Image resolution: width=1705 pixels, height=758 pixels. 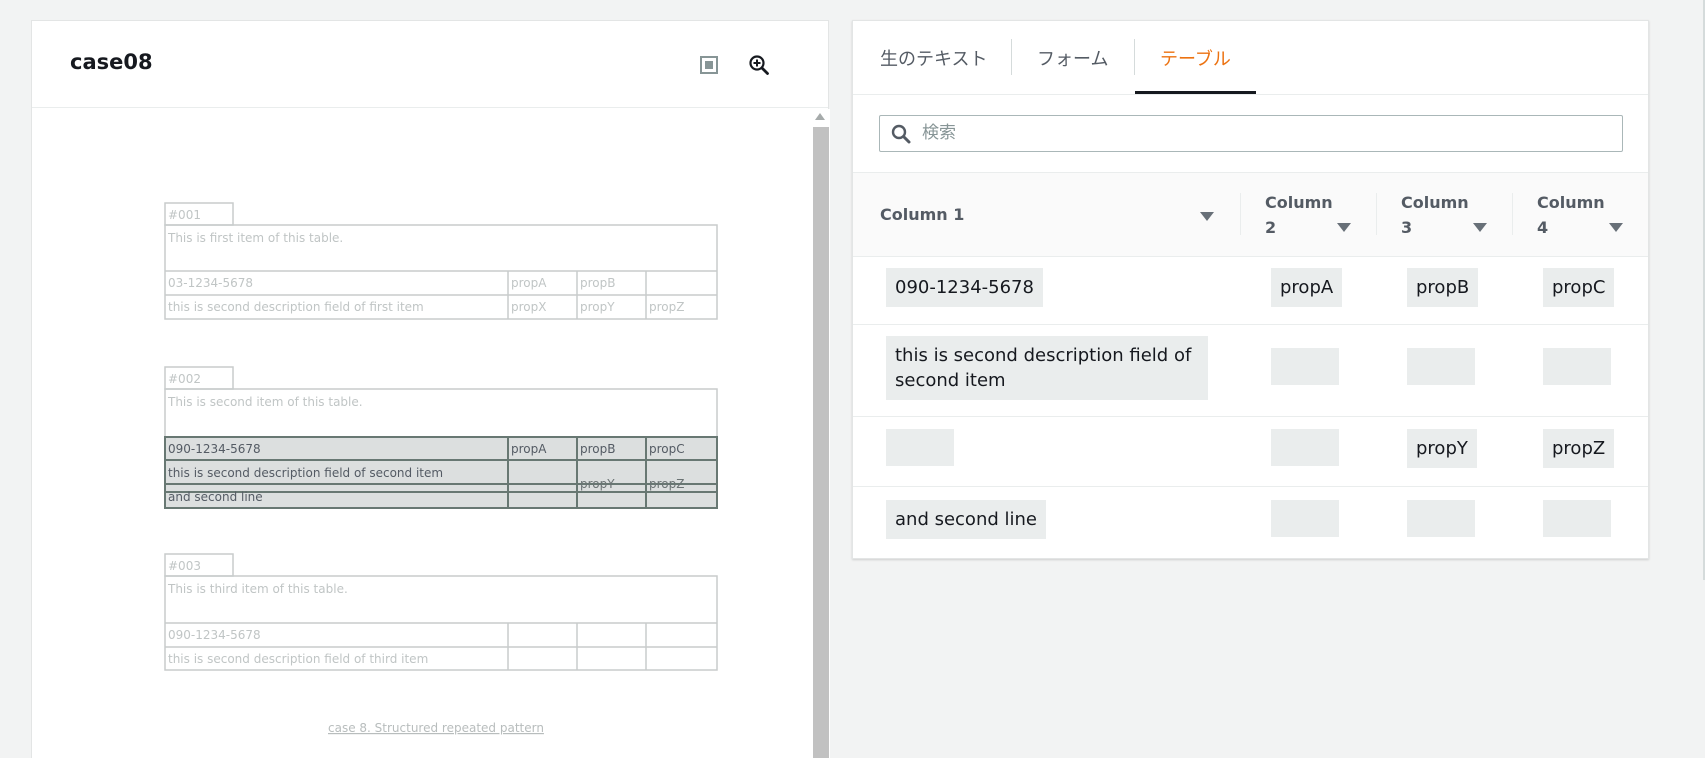 I want to click on column-header-1: Column 1, so click(x=922, y=214).